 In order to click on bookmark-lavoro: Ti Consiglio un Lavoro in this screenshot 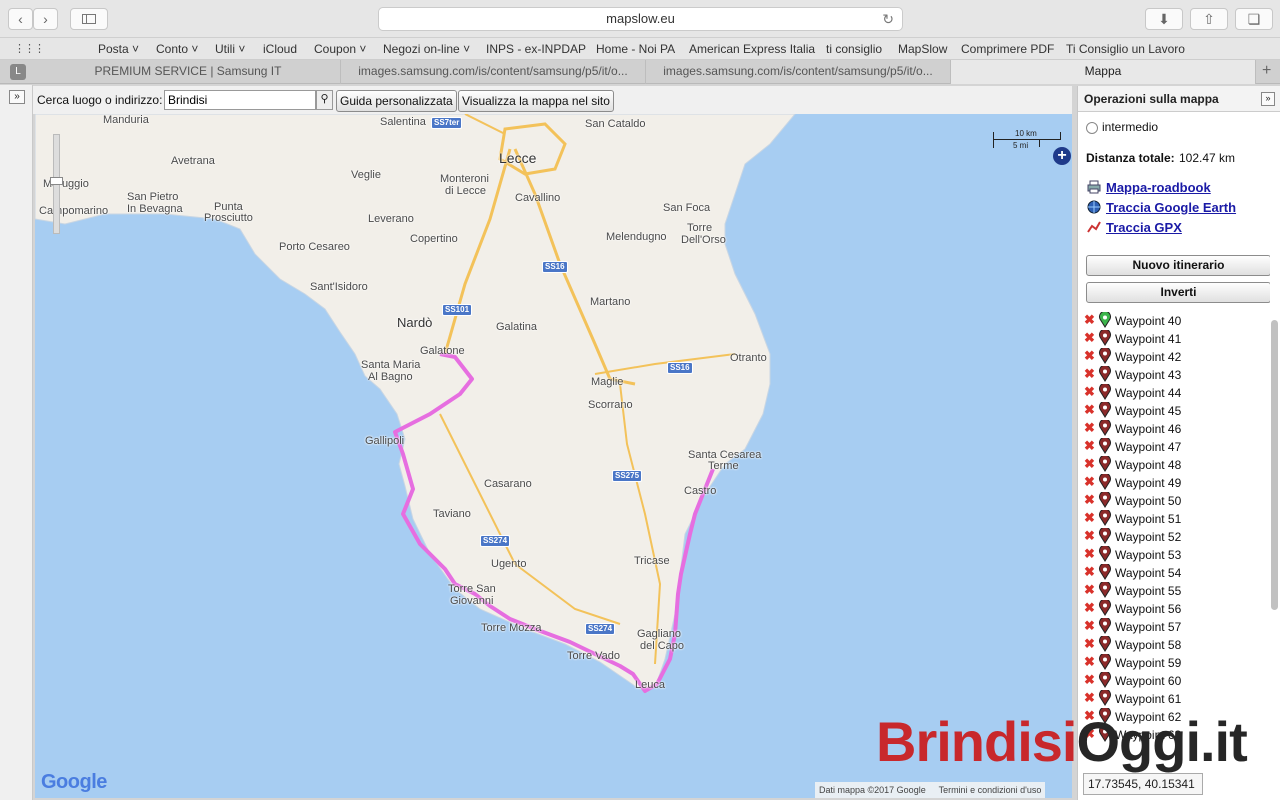, I will do `click(1125, 49)`.